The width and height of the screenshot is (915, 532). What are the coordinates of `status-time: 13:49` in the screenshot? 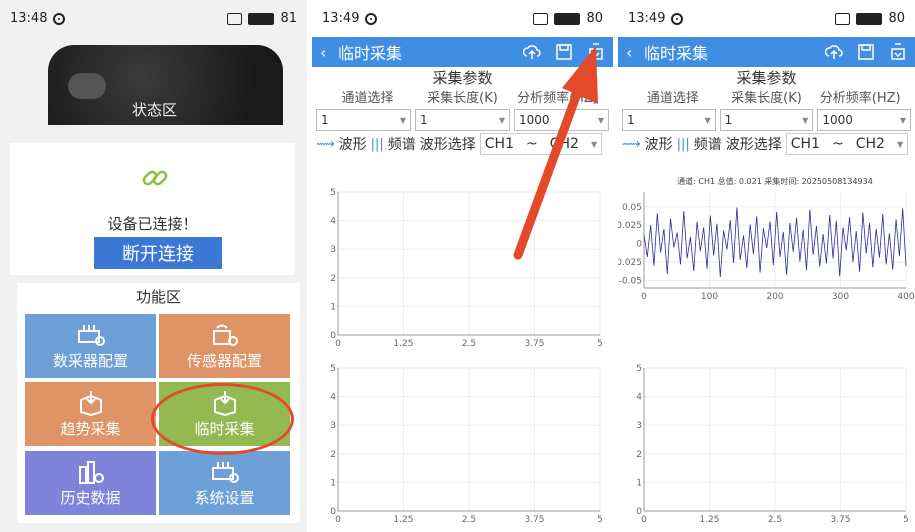 It's located at (341, 18).